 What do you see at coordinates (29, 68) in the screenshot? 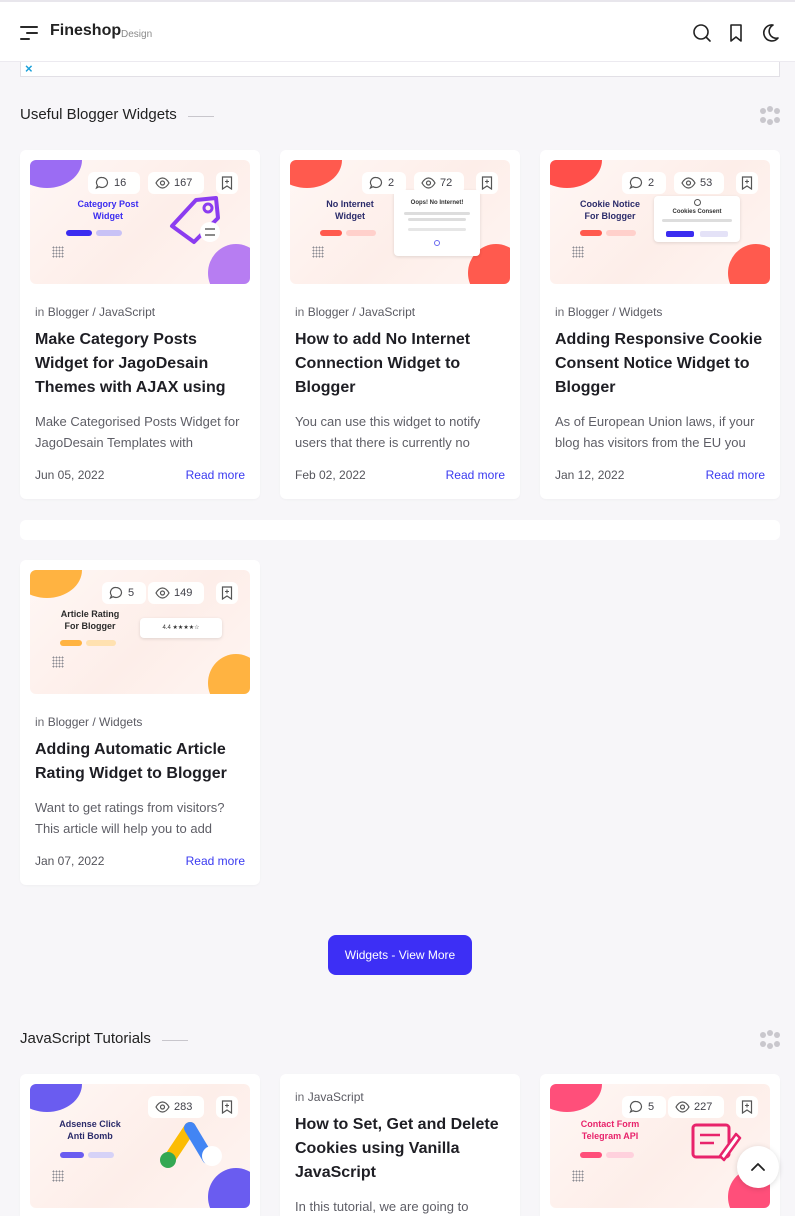
I see `ad-close-icon: ×` at bounding box center [29, 68].